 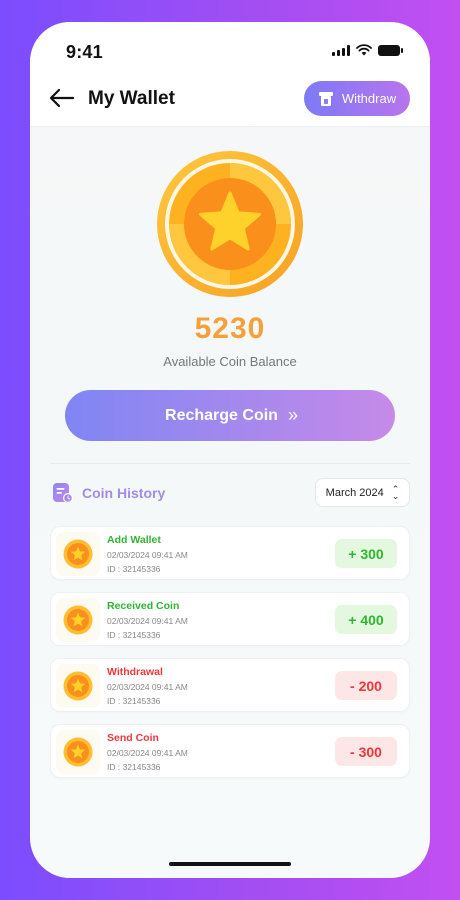 What do you see at coordinates (366, 685) in the screenshot?
I see `transaction-amount-badge: - 200` at bounding box center [366, 685].